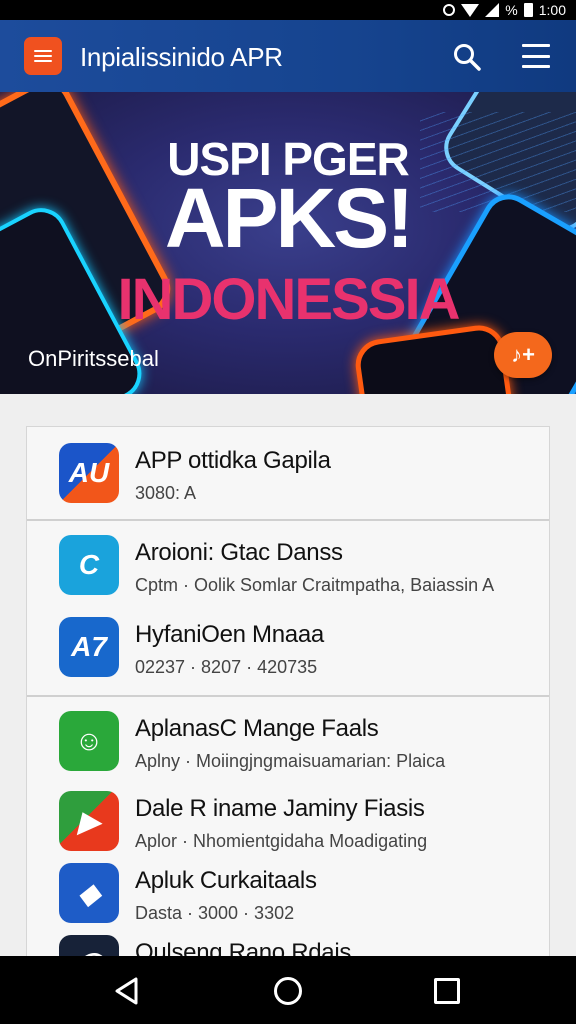 The image size is (576, 1024). I want to click on hamburger-icon, so click(43, 51).